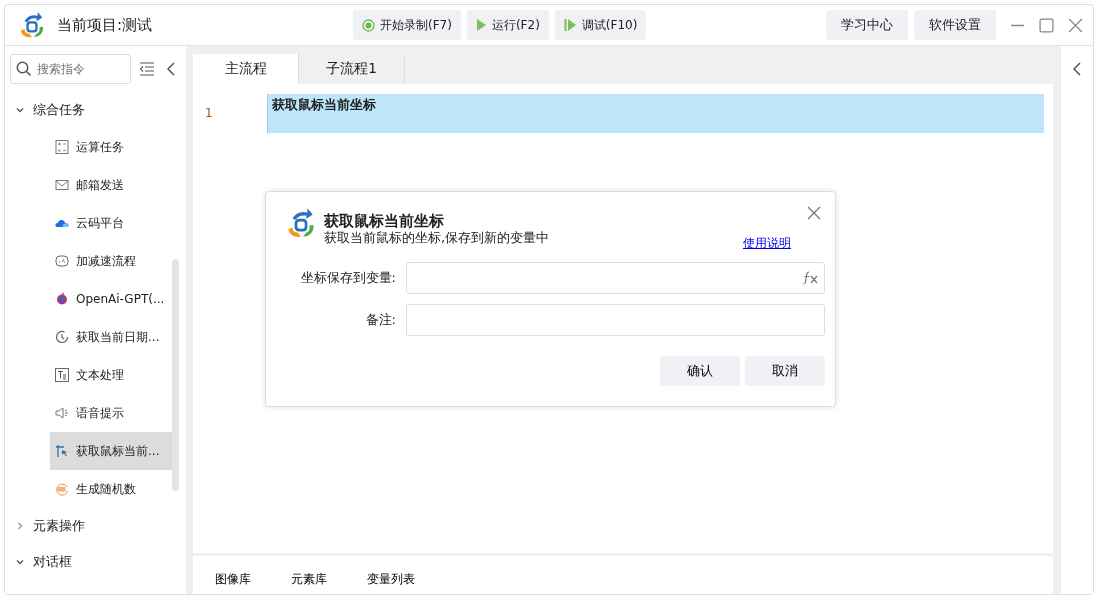 The height and width of the screenshot is (600, 1100). What do you see at coordinates (384, 221) in the screenshot?
I see `dialog-title: 获取鼠标当前坐标` at bounding box center [384, 221].